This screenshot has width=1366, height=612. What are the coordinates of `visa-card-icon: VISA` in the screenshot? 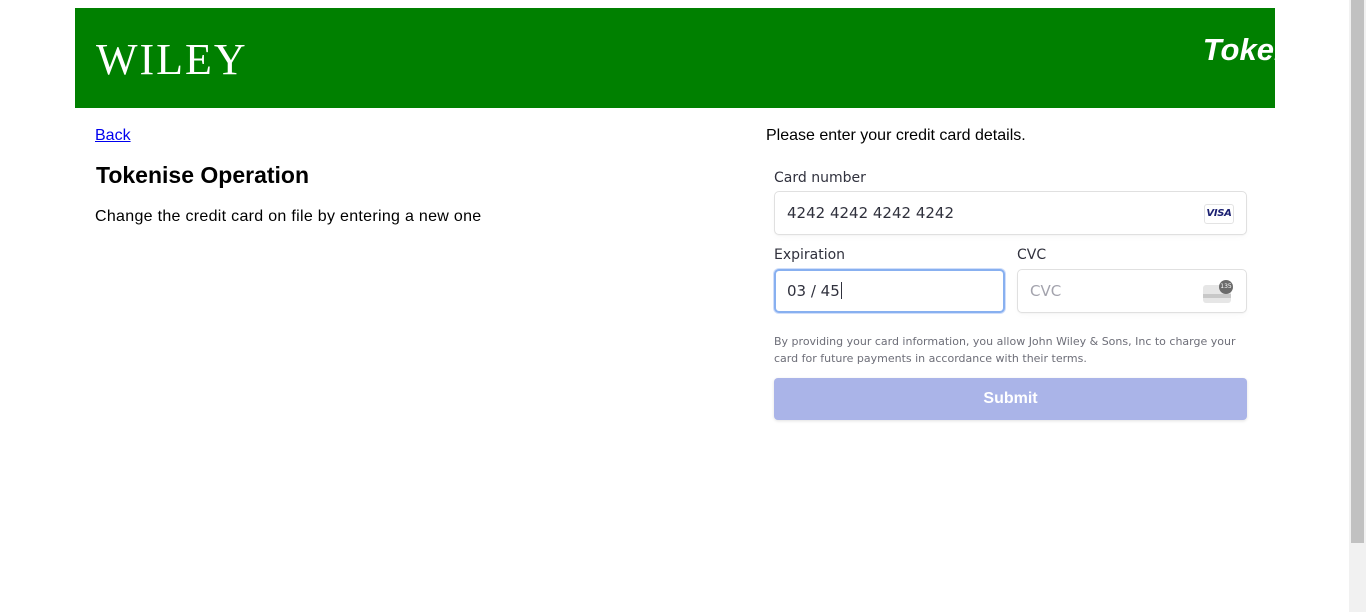 It's located at (1219, 214).